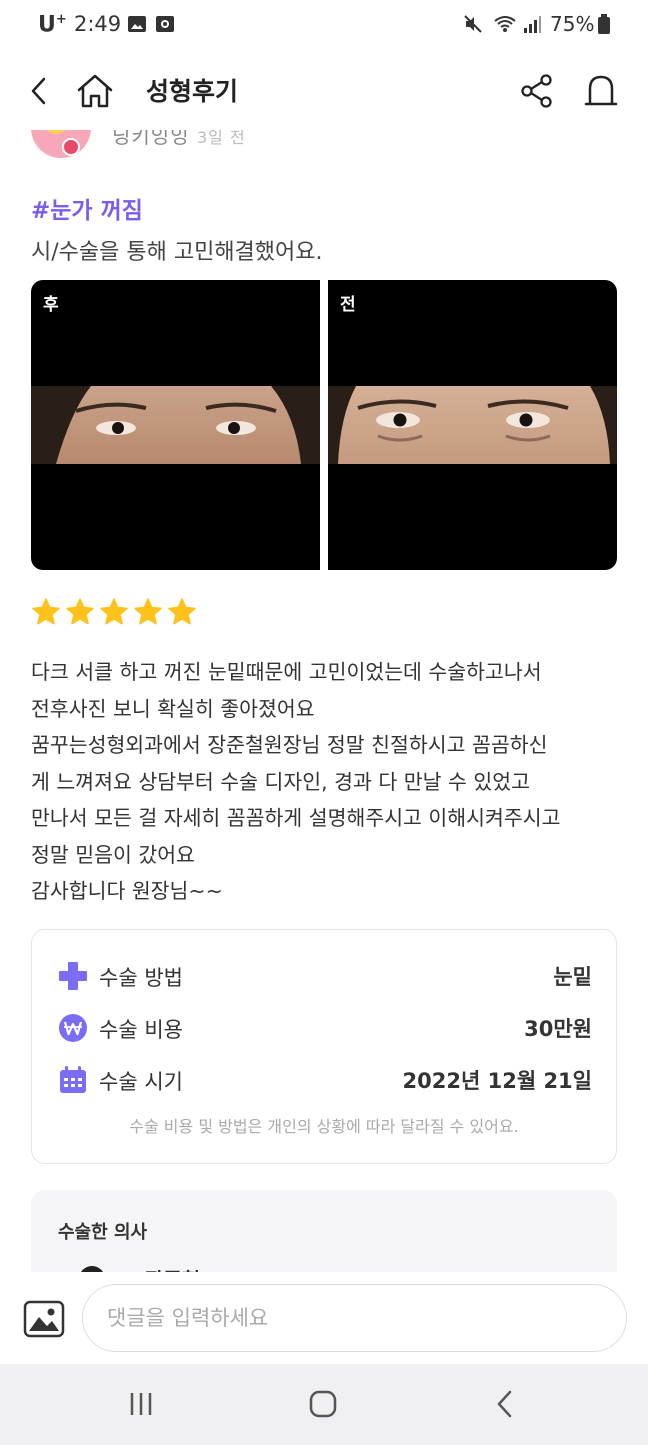 The image size is (648, 1445). Describe the element at coordinates (141, 1082) in the screenshot. I see `date-label: 수술 시기` at that location.